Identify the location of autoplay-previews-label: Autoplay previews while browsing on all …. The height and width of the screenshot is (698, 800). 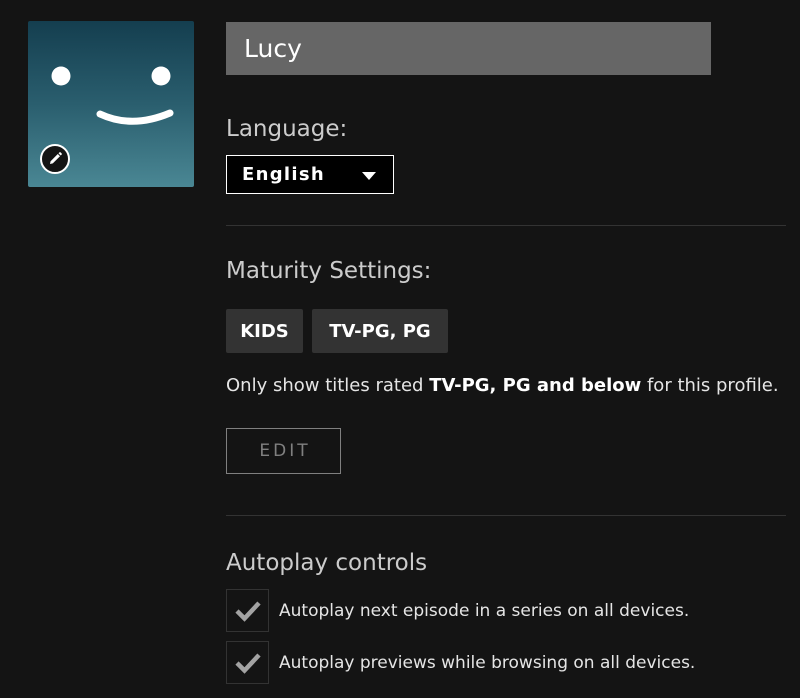
(487, 662).